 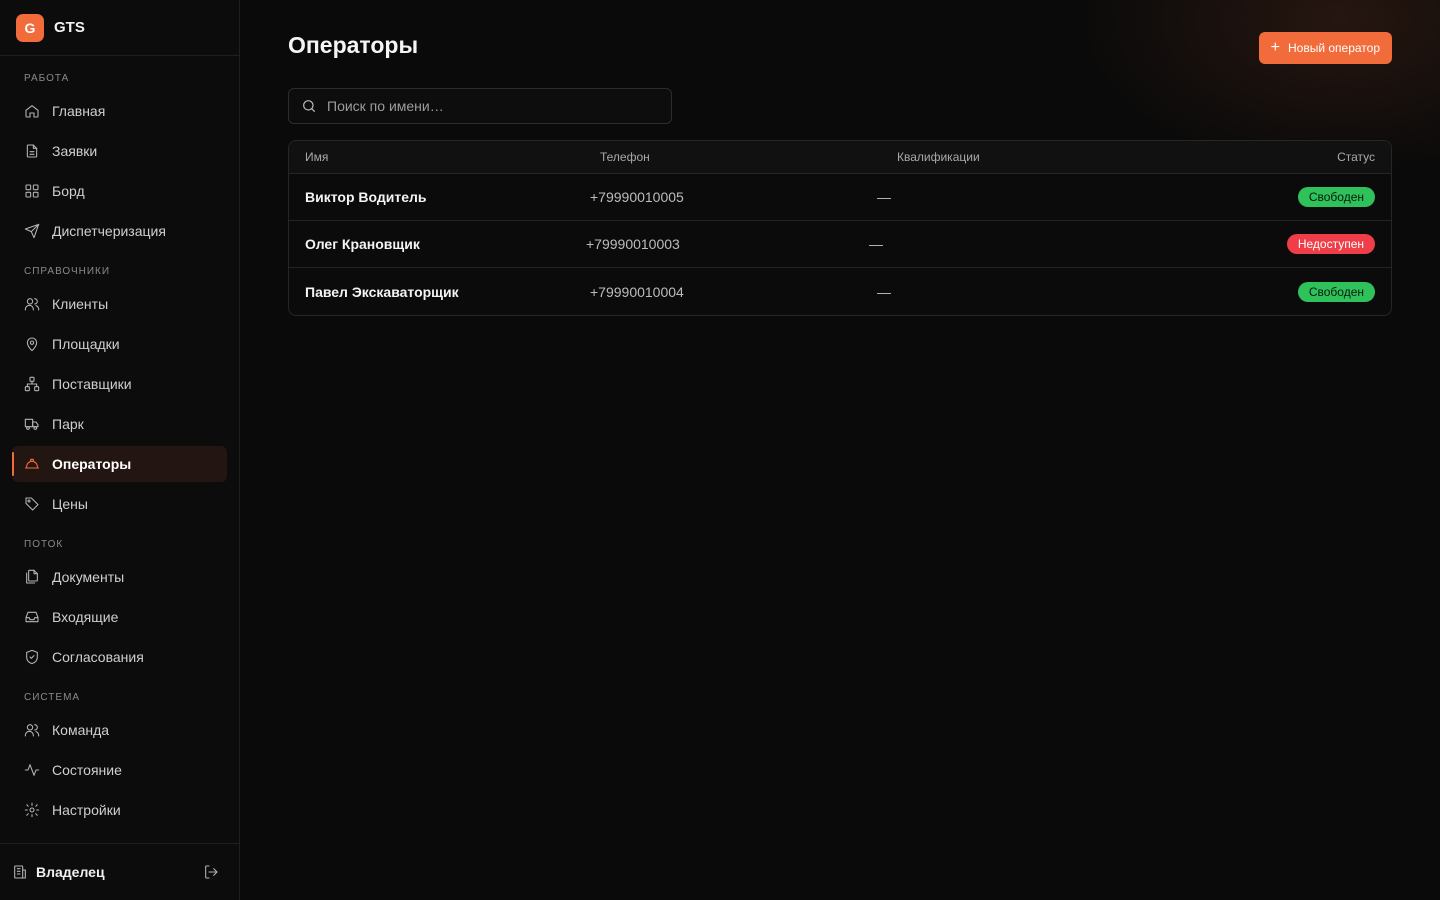 What do you see at coordinates (637, 197) in the screenshot?
I see `operator-phone: +79990010005` at bounding box center [637, 197].